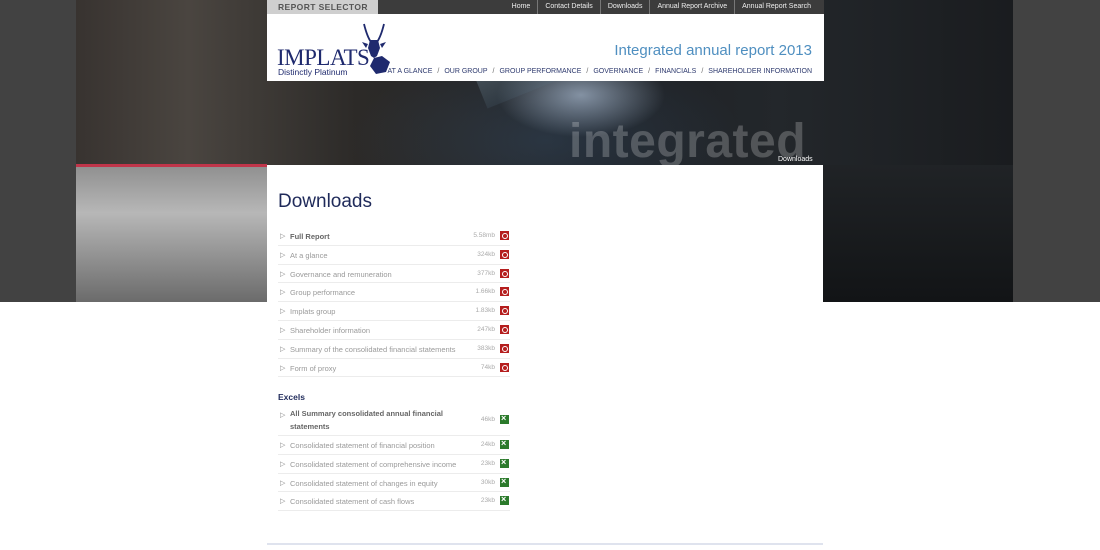  I want to click on contact-details-link: Contact Details, so click(568, 7).